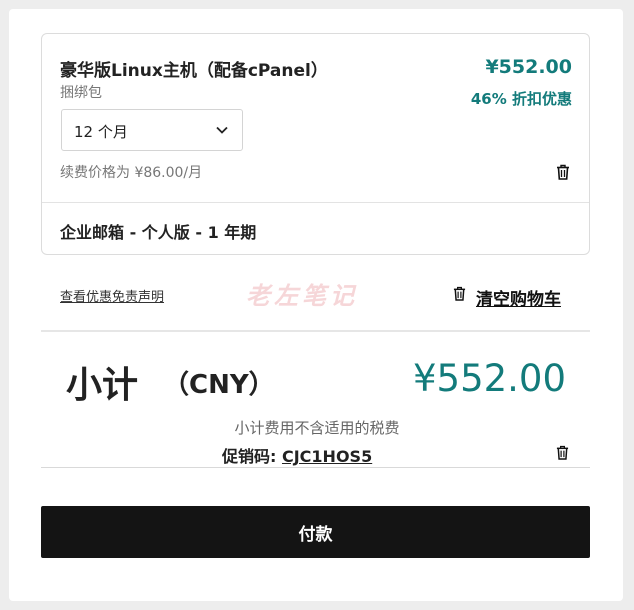  What do you see at coordinates (219, 385) in the screenshot?
I see `currency-label: （CNY）` at bounding box center [219, 385].